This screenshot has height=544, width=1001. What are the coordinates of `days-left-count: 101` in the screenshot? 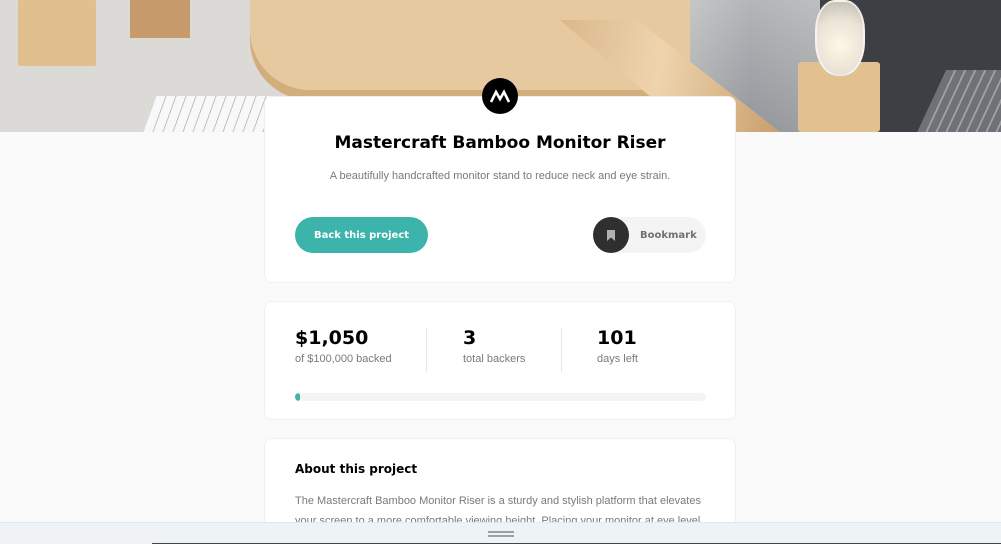 It's located at (617, 338).